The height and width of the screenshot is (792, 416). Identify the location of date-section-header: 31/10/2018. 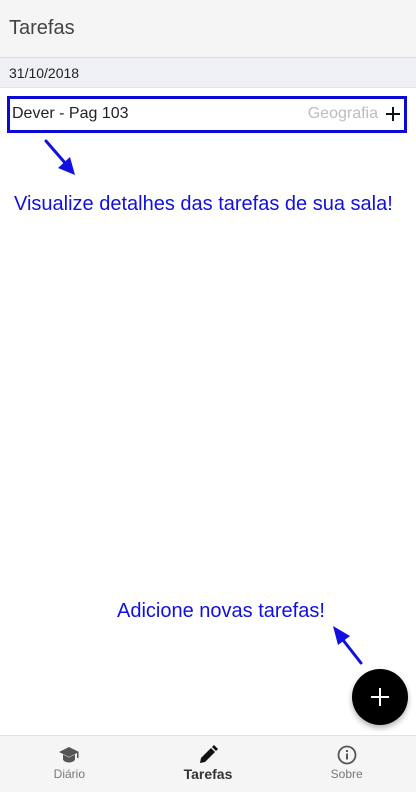
(208, 73).